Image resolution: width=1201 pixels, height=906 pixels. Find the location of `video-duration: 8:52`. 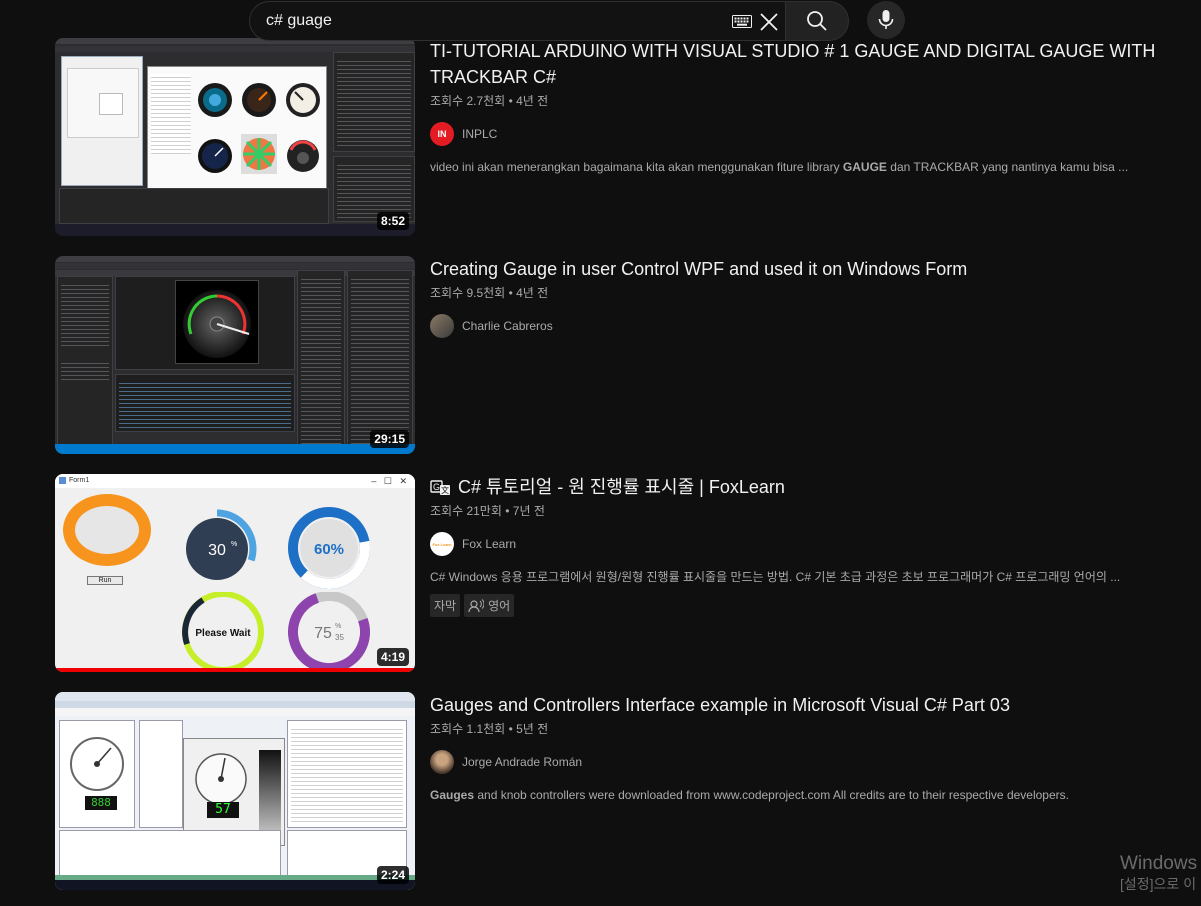

video-duration: 8:52 is located at coordinates (392, 221).